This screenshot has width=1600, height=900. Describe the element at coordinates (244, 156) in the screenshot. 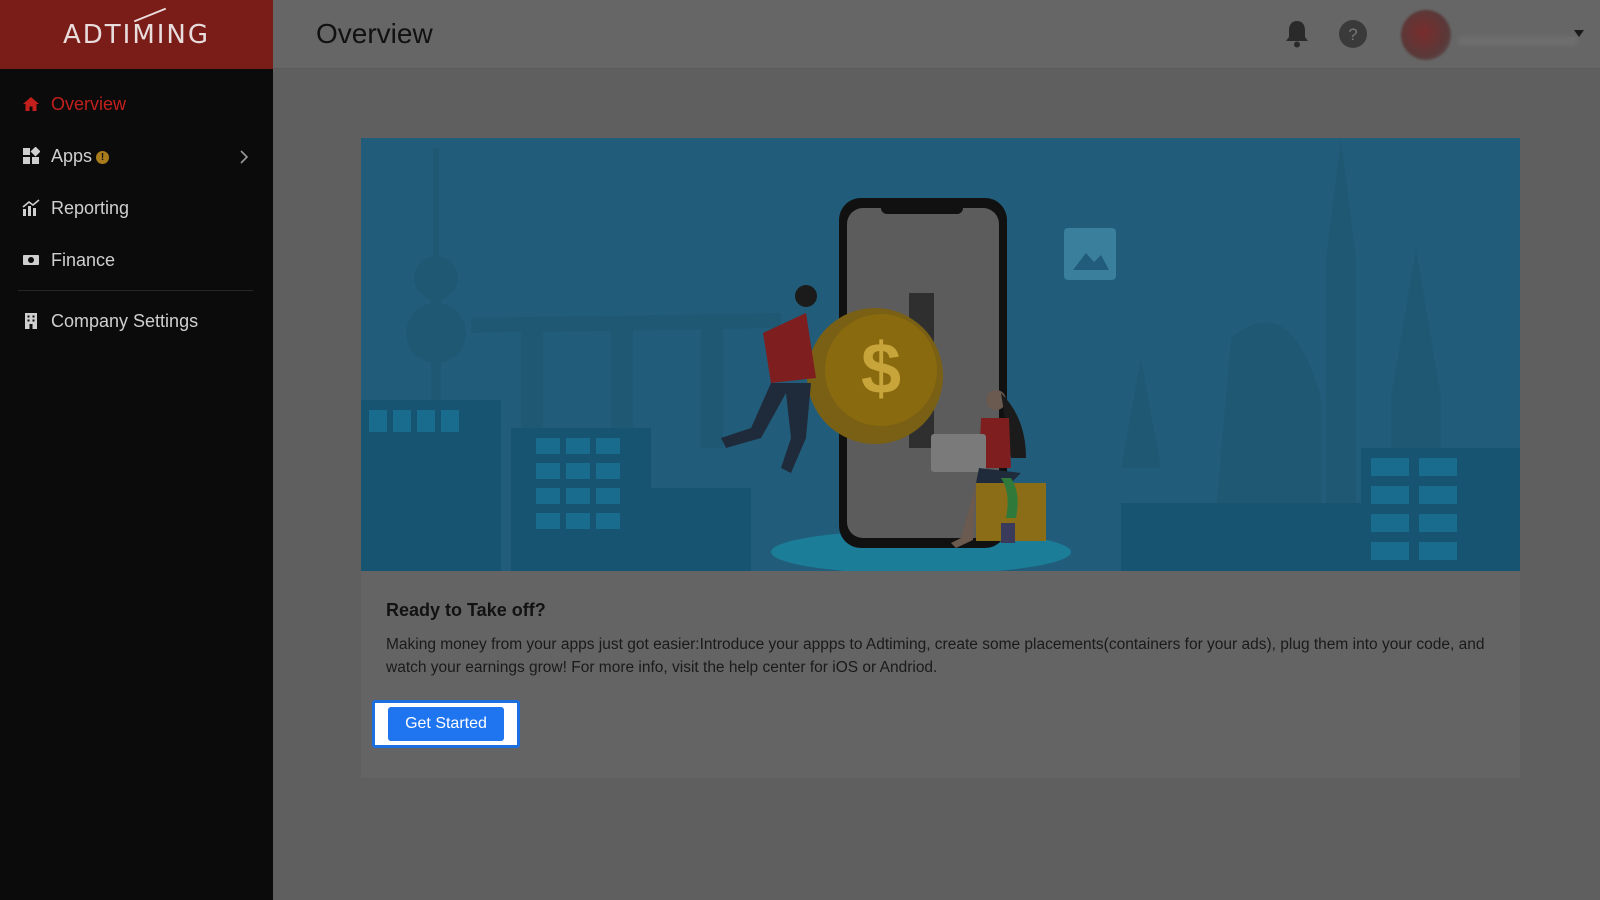

I see `chevron-right-icon` at that location.